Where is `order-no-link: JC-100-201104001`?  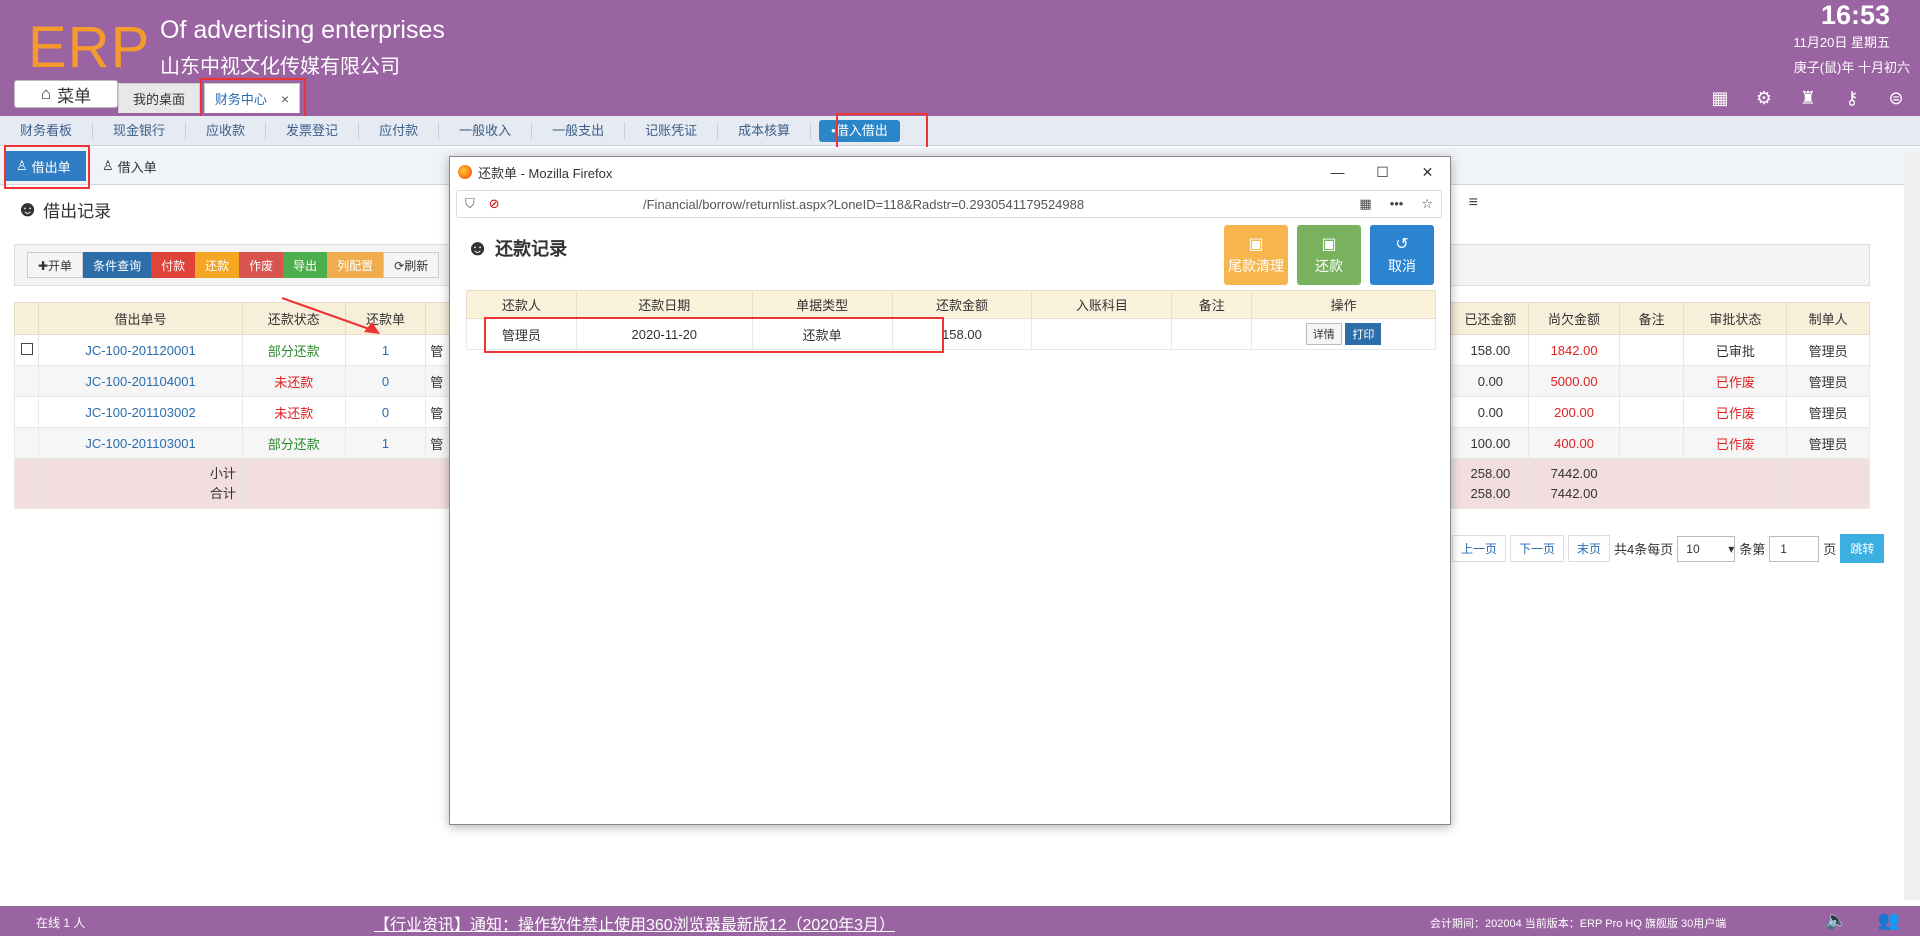 order-no-link: JC-100-201104001 is located at coordinates (140, 381).